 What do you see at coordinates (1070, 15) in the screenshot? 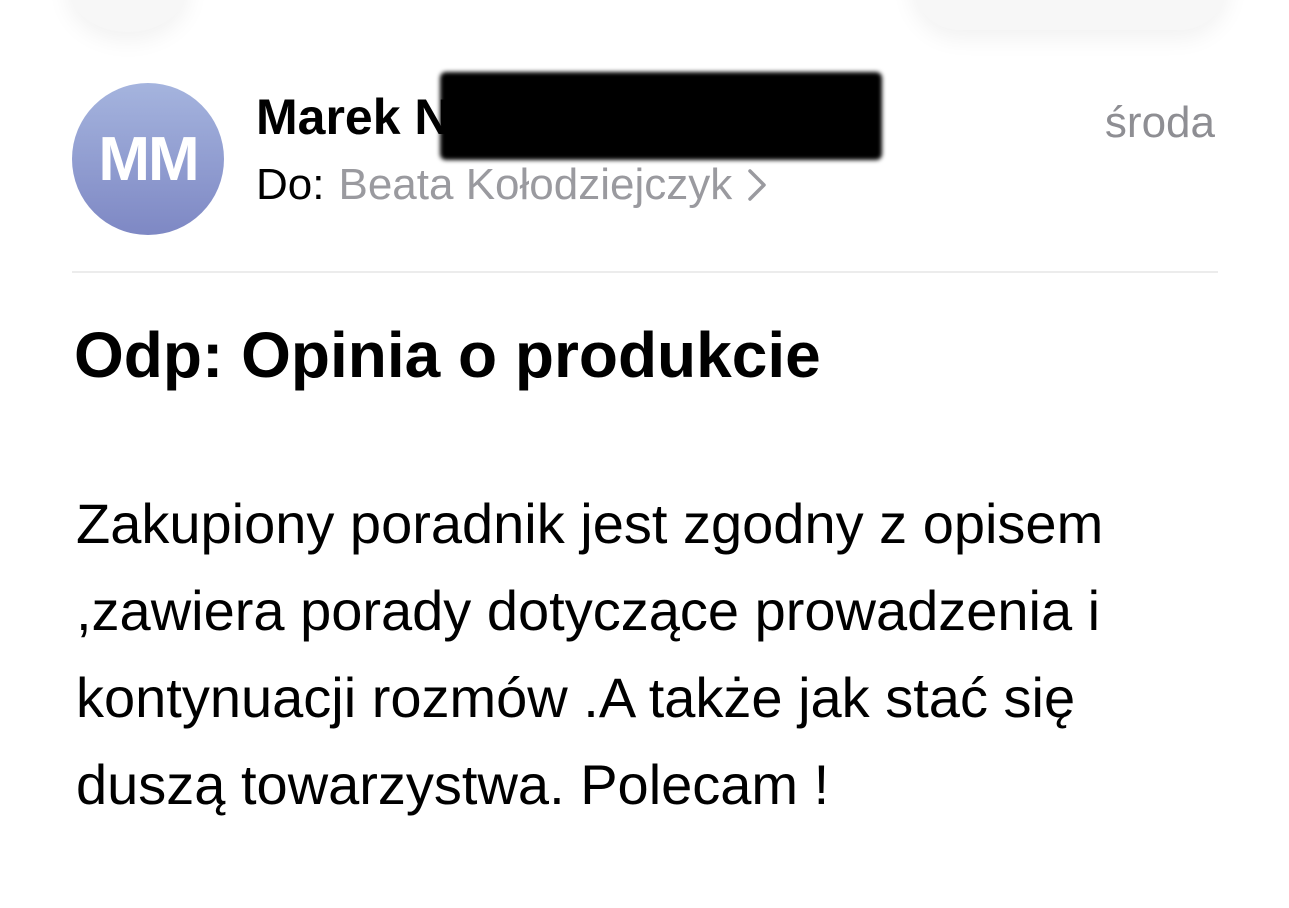
I see `toolbar-actions` at bounding box center [1070, 15].